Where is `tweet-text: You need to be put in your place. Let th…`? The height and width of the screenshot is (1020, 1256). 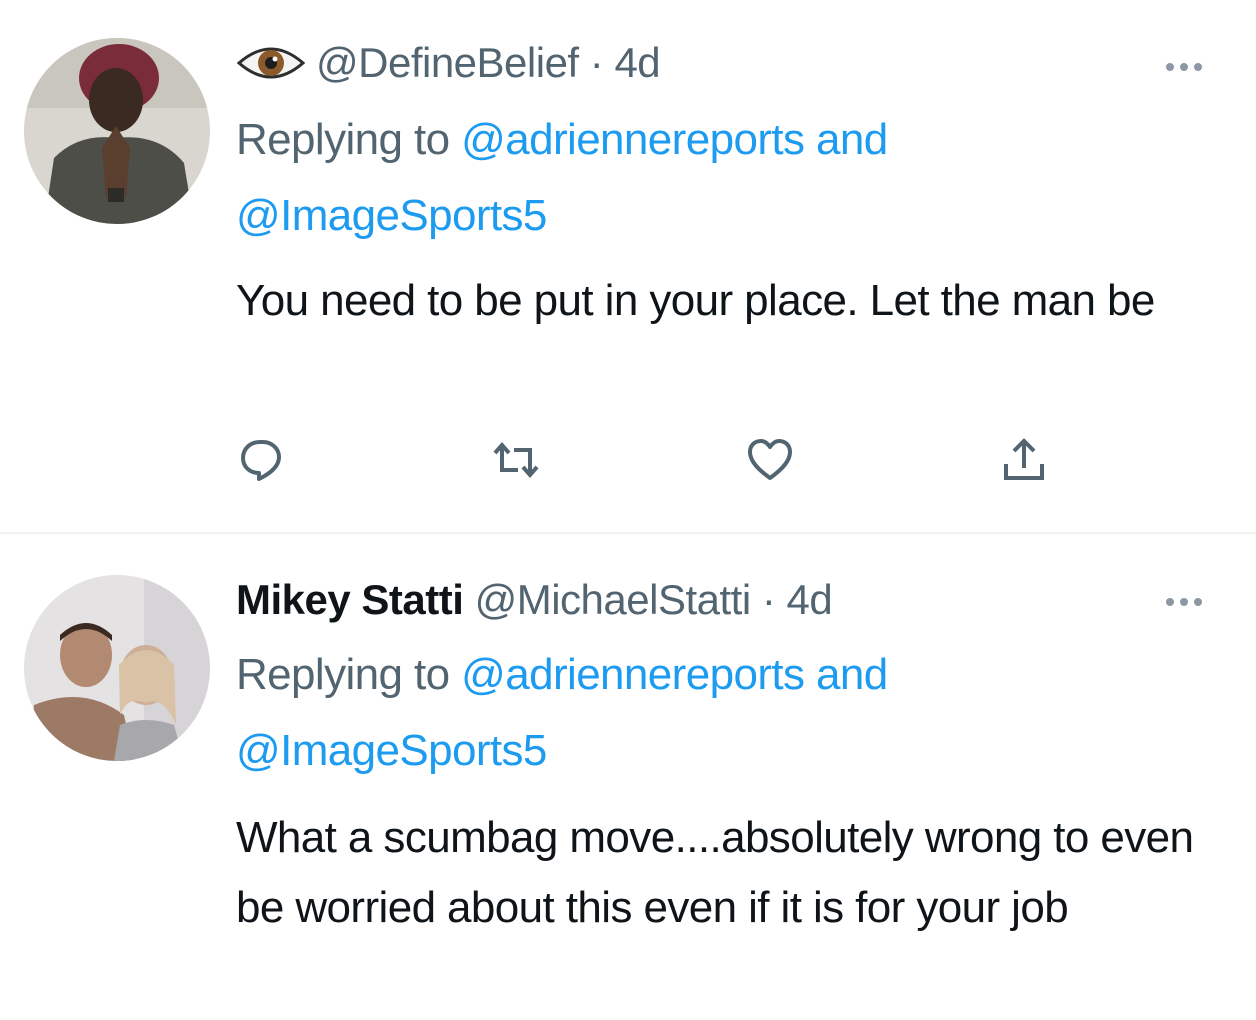
tweet-text: You need to be put in your place. Let th… is located at coordinates (695, 300).